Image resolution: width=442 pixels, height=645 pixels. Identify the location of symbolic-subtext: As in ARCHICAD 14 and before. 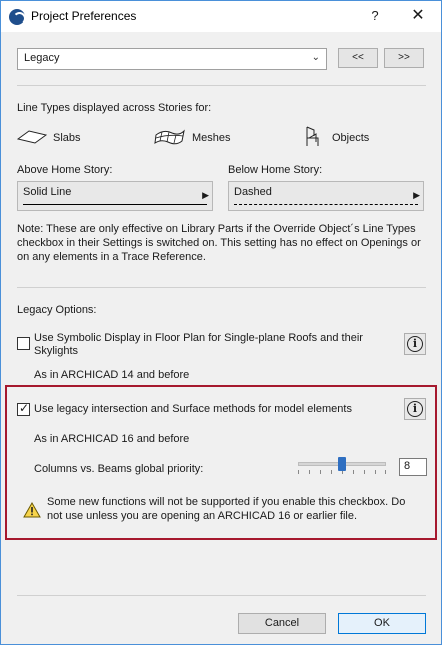
(112, 375).